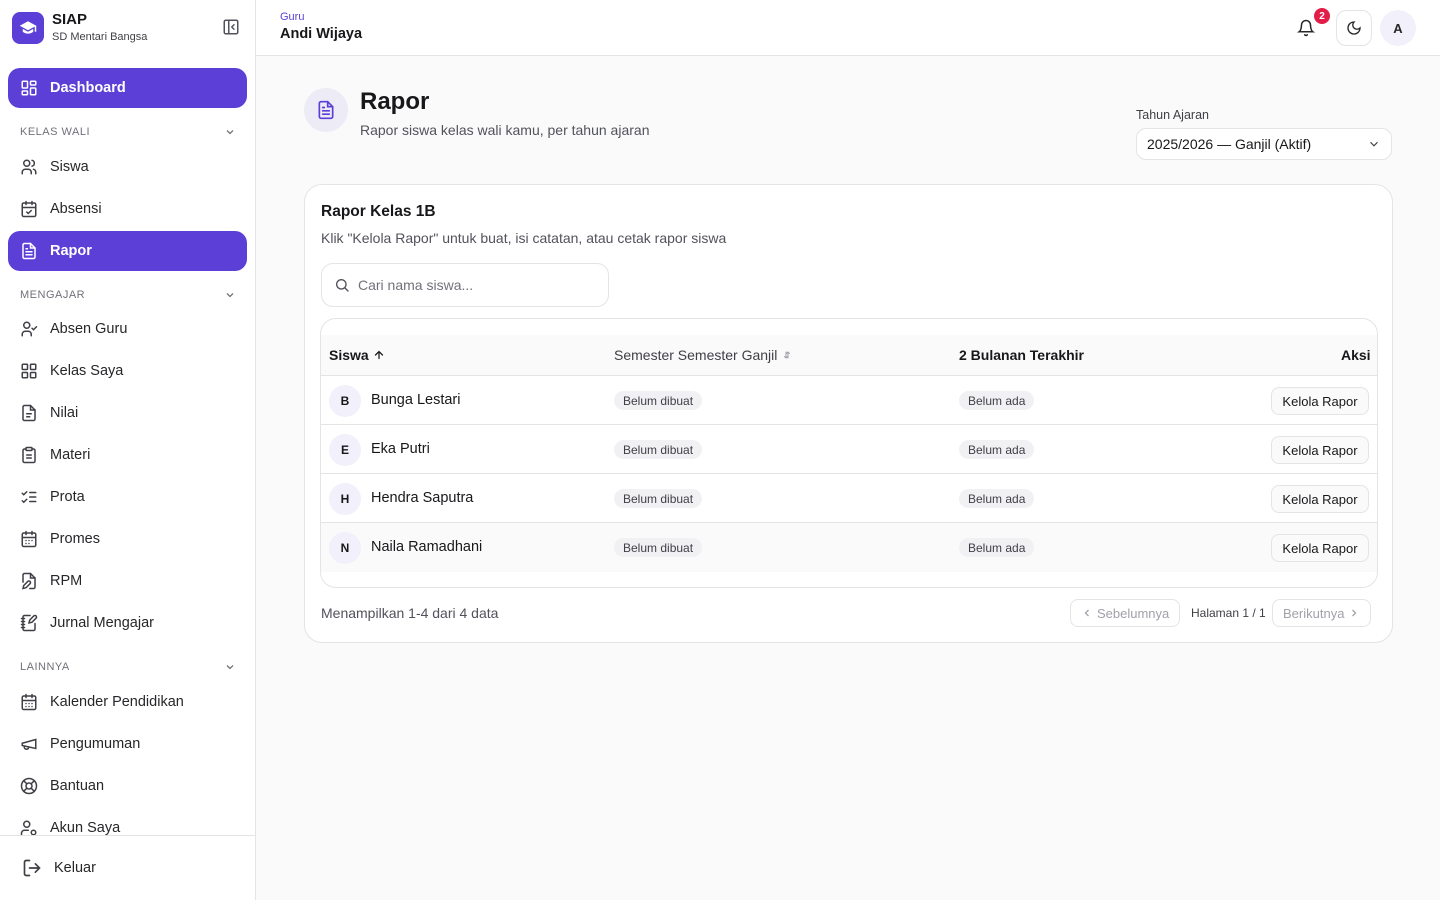 This screenshot has width=1440, height=900. I want to click on sidebar-item-label: Dashboard, so click(88, 88).